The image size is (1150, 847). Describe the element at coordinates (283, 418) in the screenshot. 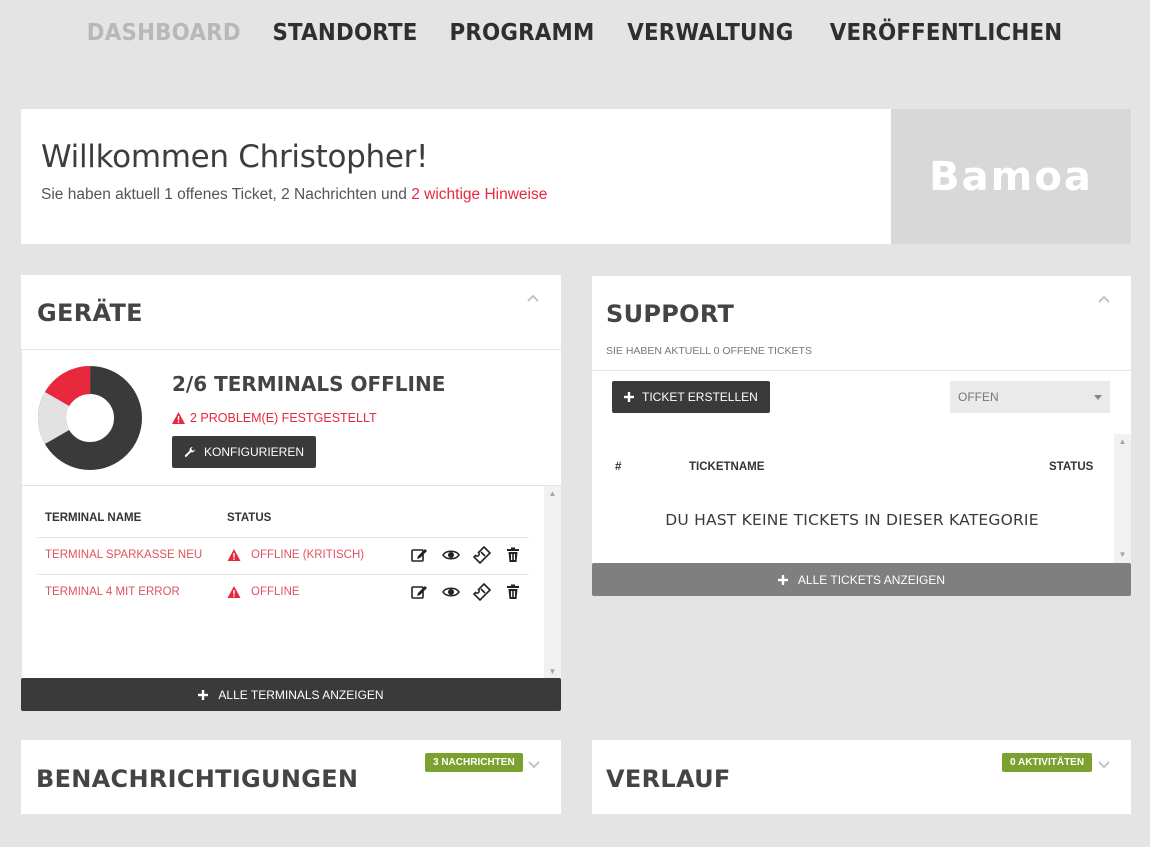

I see `problem-text: 2 PROBLEM(E) FESTGESTELLT` at that location.